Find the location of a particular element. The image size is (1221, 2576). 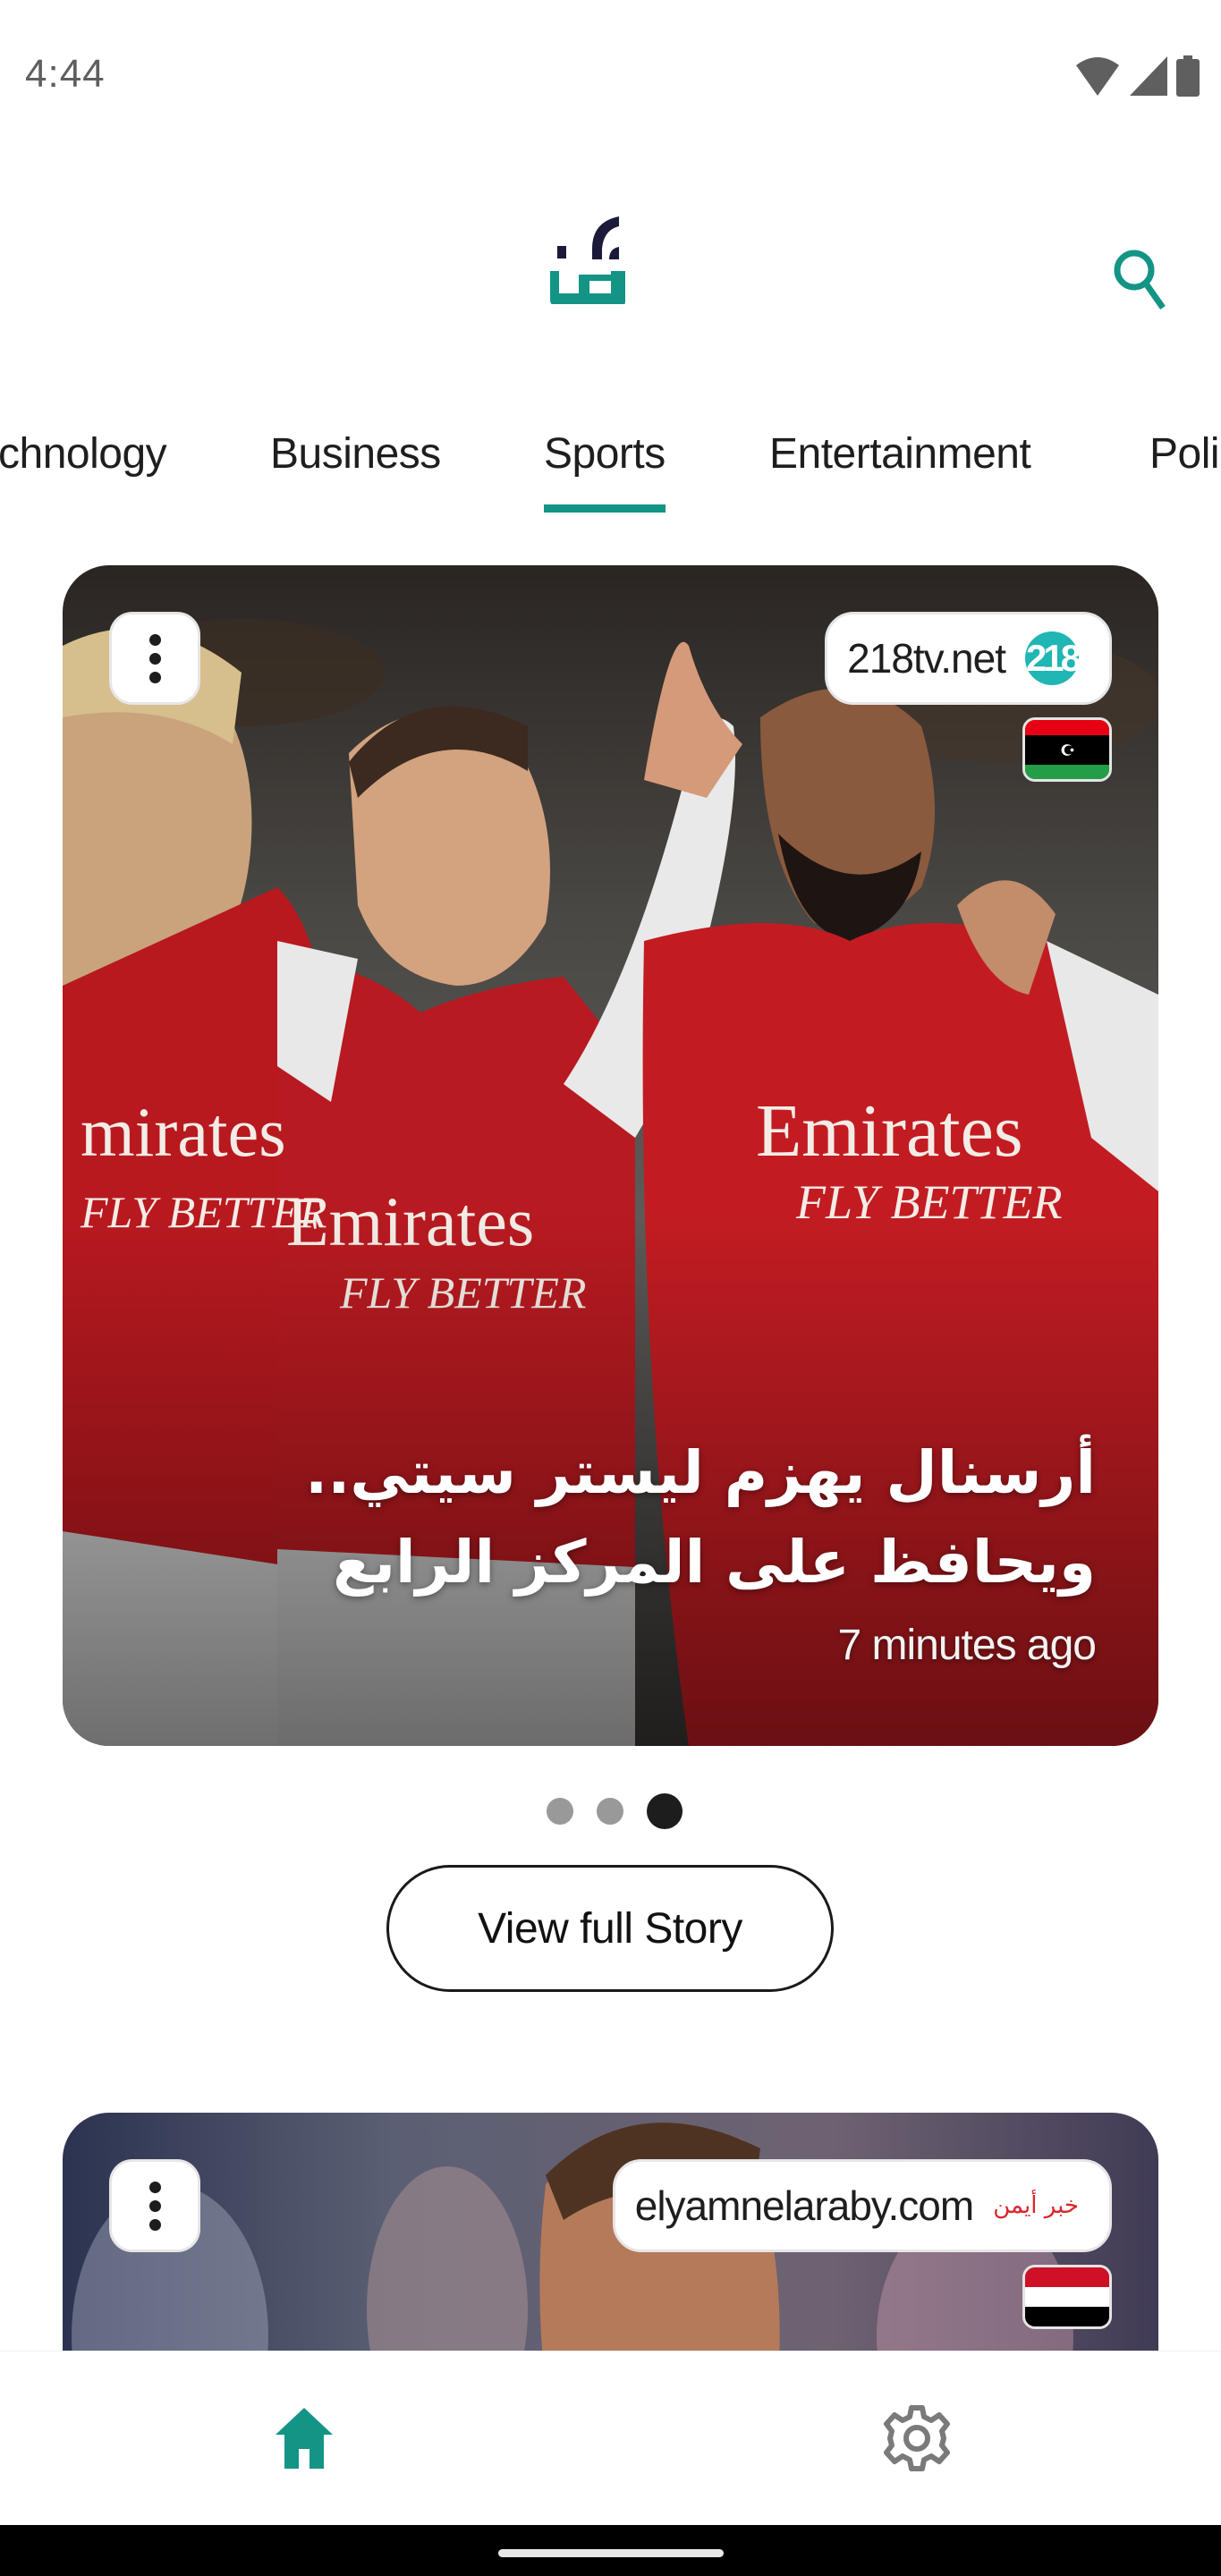

home-icon is located at coordinates (304, 2438).